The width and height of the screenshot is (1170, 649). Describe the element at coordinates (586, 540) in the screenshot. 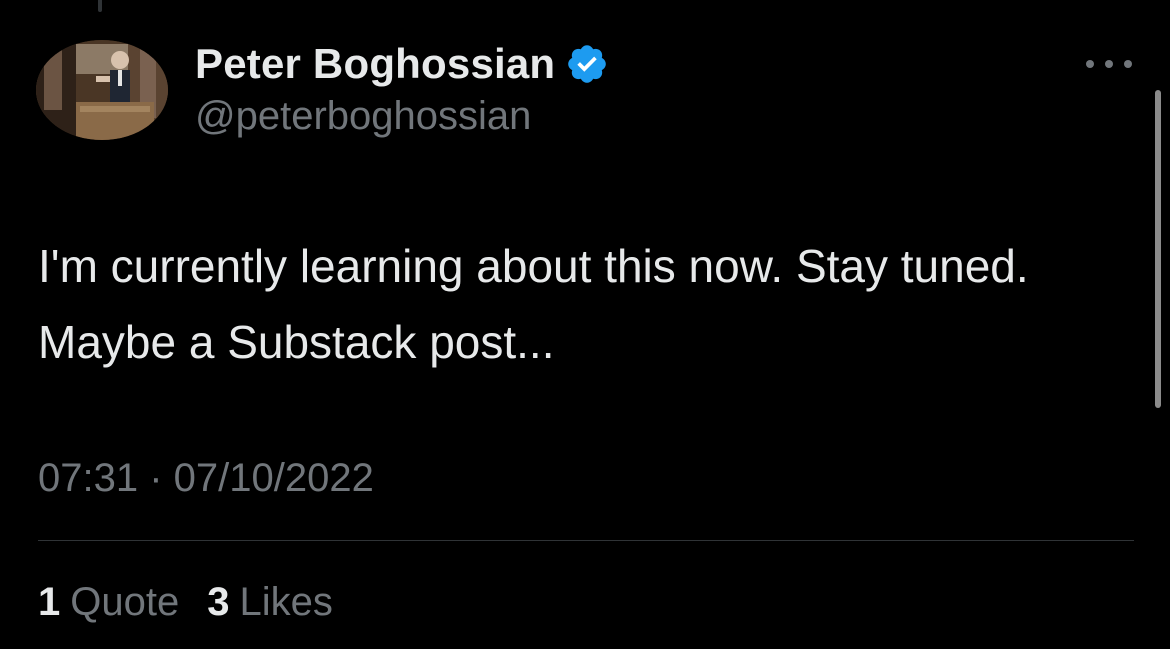

I see `divider` at that location.